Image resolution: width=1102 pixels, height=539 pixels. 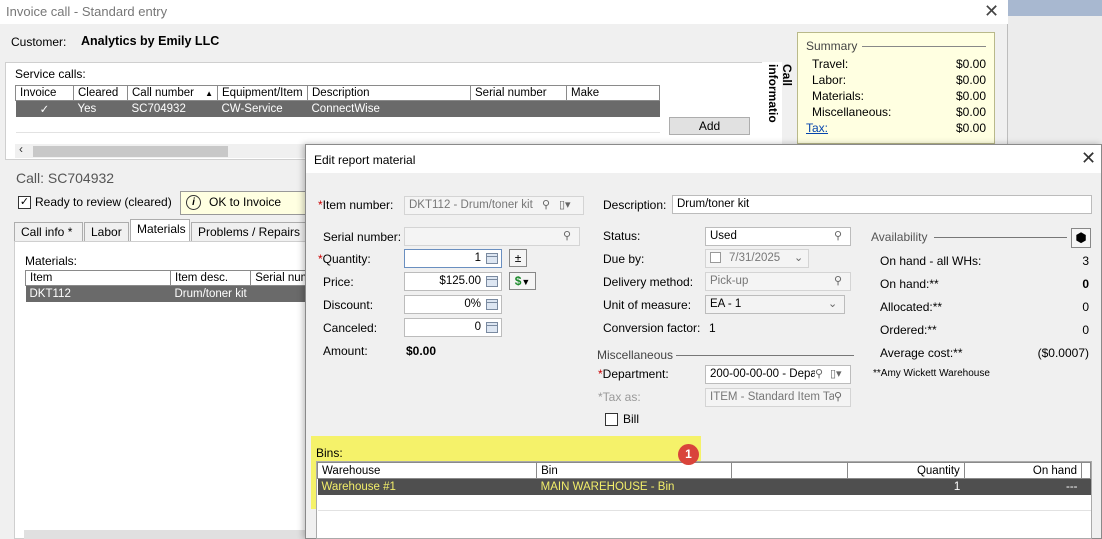 I want to click on summary-row-tax: Tax: $0.00, so click(x=896, y=128).